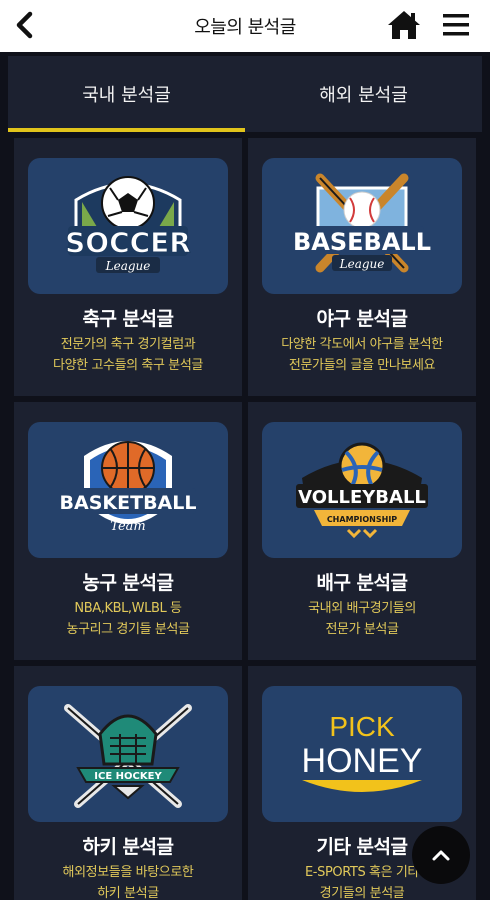  Describe the element at coordinates (128, 608) in the screenshot. I see `card-description-line: NBA,KBL,WLBL 등` at that location.